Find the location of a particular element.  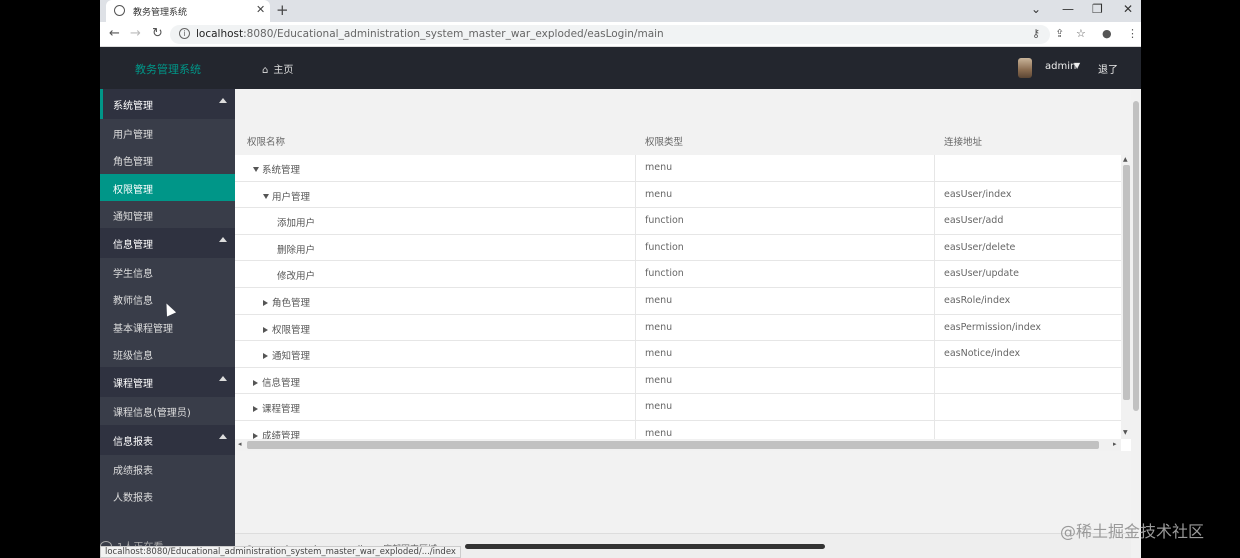

sidebar-item-users: 用户管理 is located at coordinates (167, 132).